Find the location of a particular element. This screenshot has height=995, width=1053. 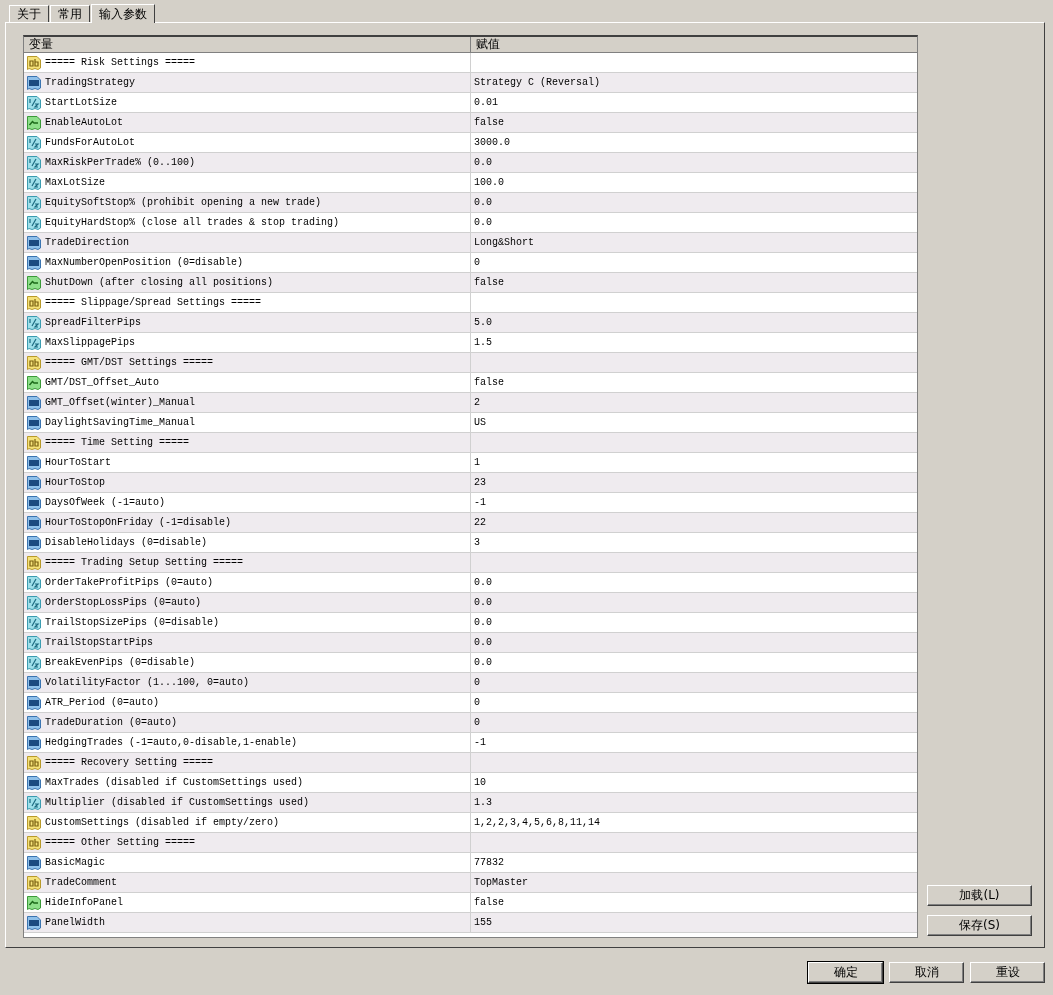

parameter-name: EquitySoftStop% (prohibit opening a new trade) is located at coordinates (183, 202).